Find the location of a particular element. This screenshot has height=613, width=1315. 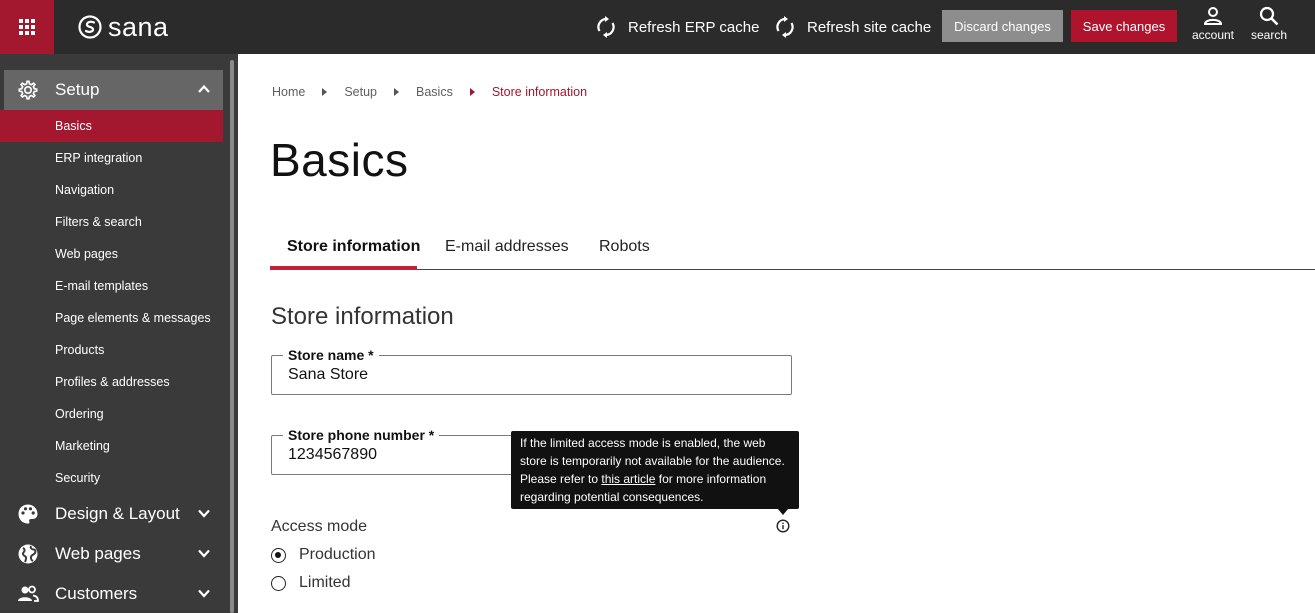

search-label: search is located at coordinates (1269, 35).